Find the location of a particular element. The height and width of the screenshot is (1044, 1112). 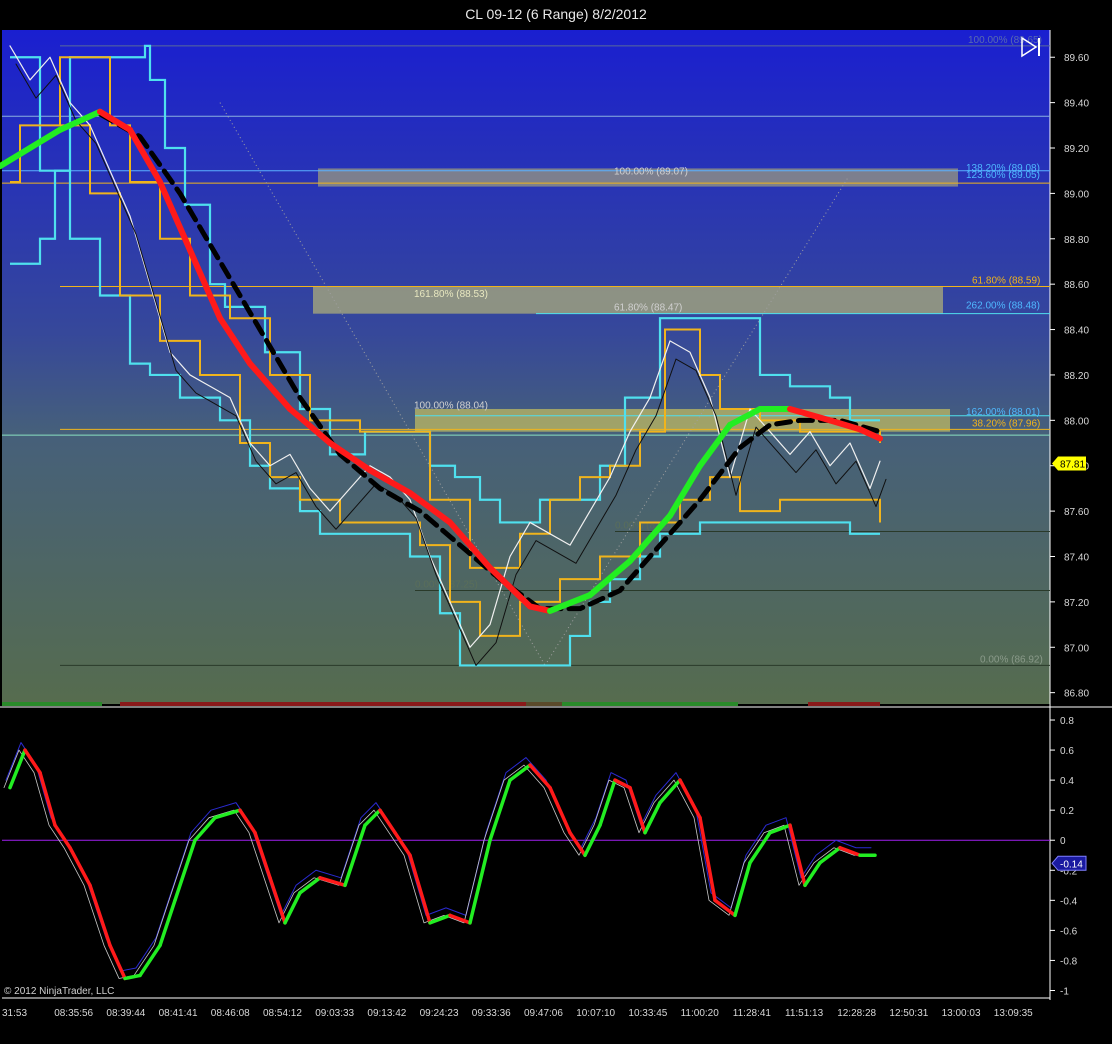

osc-tick-label: 0.4 is located at coordinates (1067, 781).